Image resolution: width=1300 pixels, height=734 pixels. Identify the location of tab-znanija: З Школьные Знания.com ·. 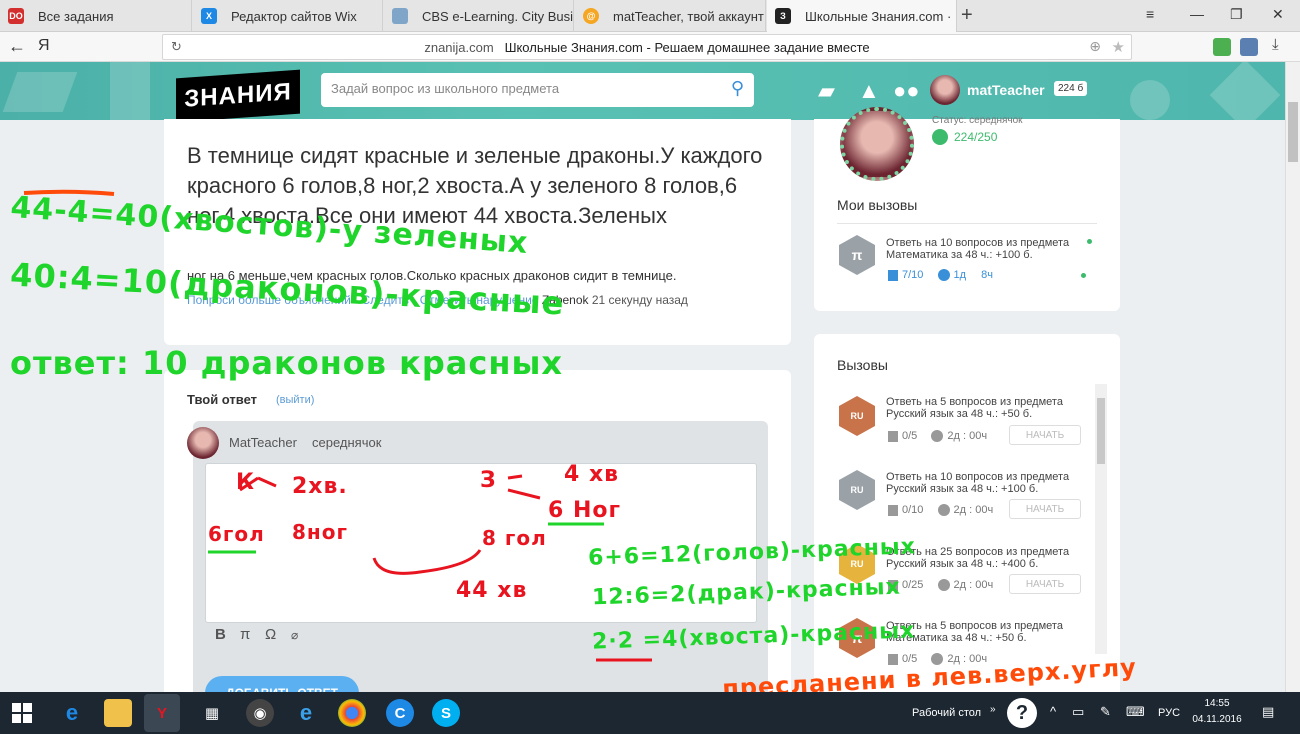
(862, 16).